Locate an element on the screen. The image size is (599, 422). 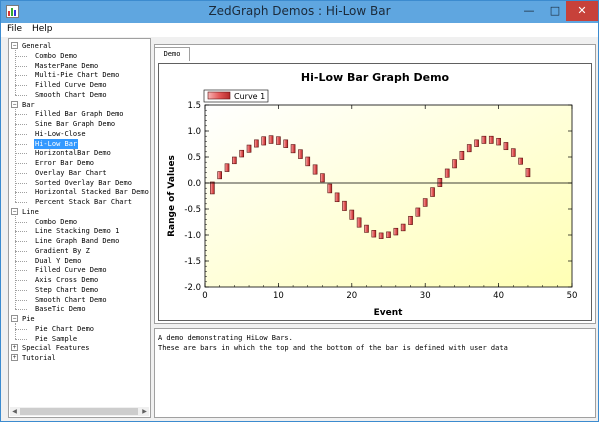
tree-group-special-features: + Special Features is located at coordinates (79, 348).